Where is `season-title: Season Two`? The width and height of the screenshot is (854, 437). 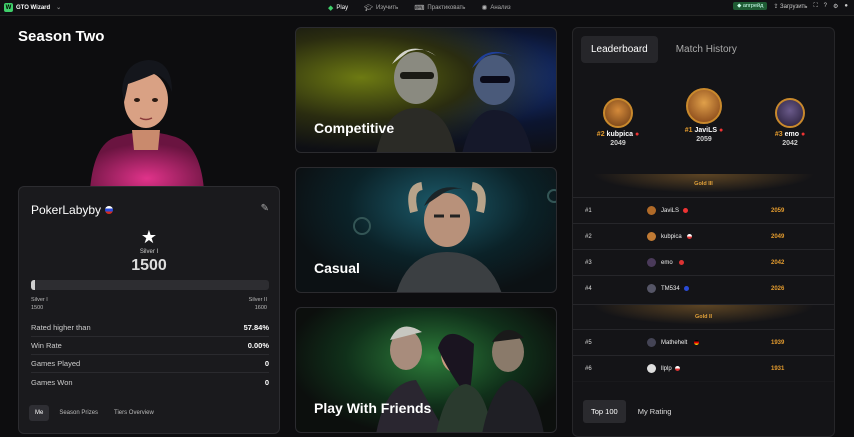
season-title: Season Two is located at coordinates (61, 36).